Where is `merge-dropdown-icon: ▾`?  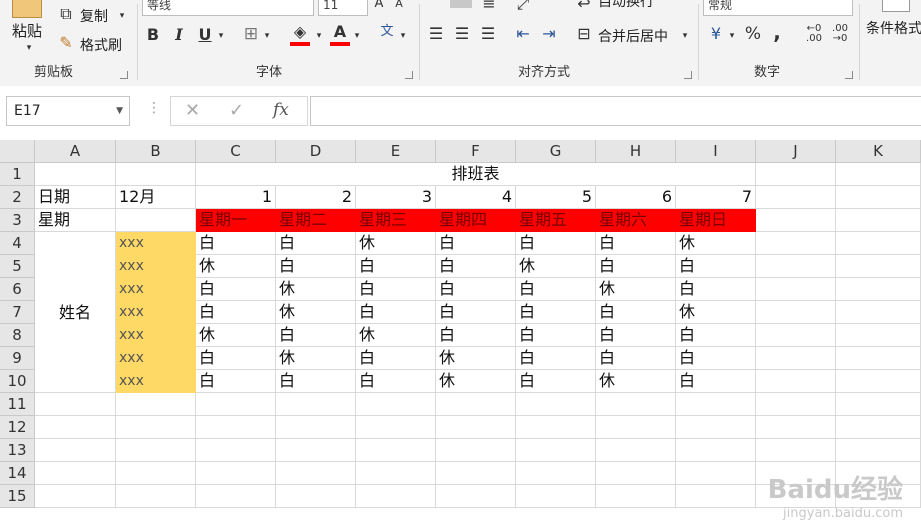 merge-dropdown-icon: ▾ is located at coordinates (685, 36).